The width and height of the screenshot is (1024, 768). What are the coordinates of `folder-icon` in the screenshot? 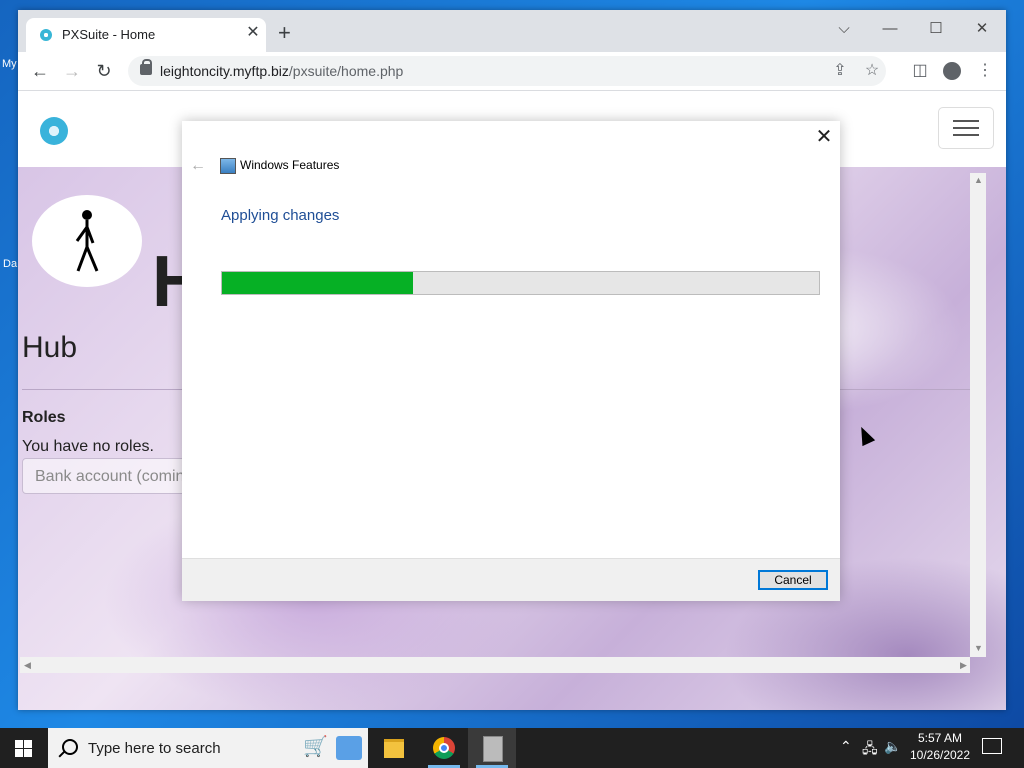 It's located at (394, 748).